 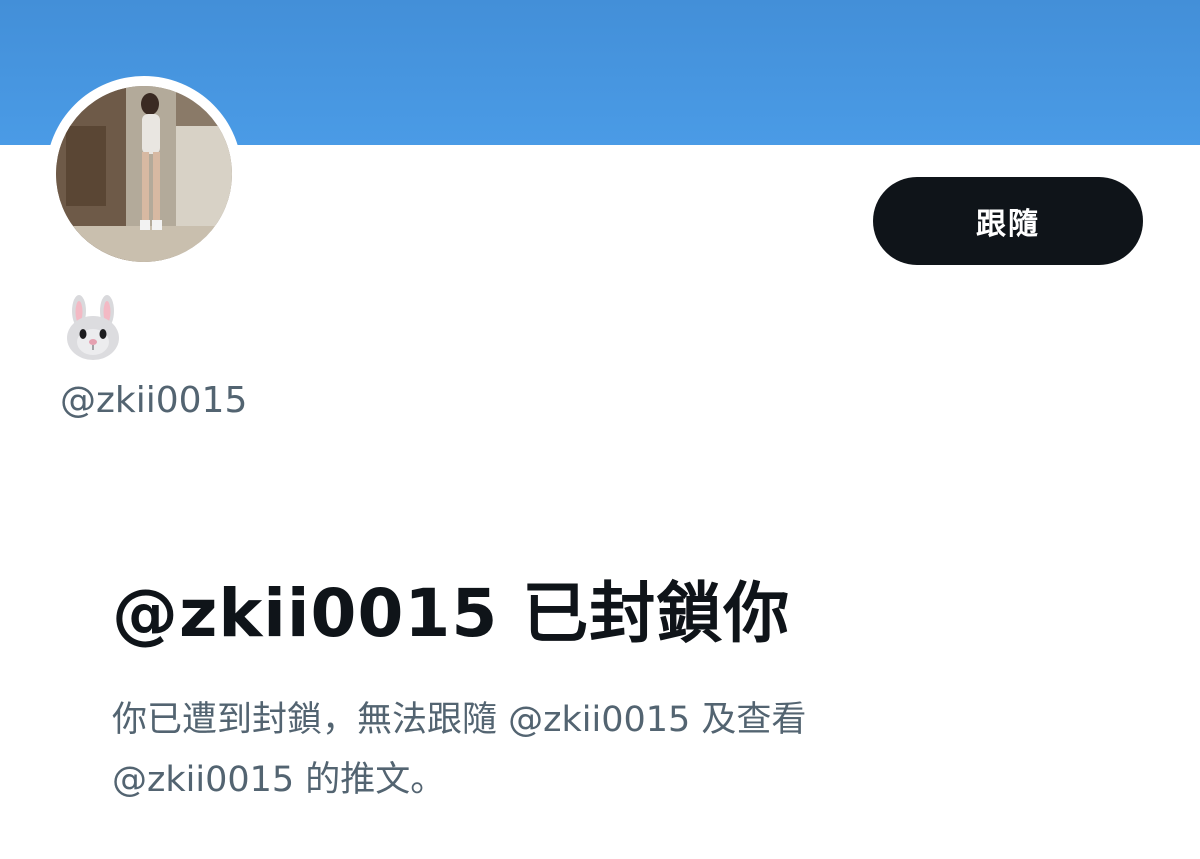 What do you see at coordinates (459, 720) in the screenshot?
I see `blocked-description-line-1: 你已遭到封鎖，無法跟隨 @zkii0015 及查看` at bounding box center [459, 720].